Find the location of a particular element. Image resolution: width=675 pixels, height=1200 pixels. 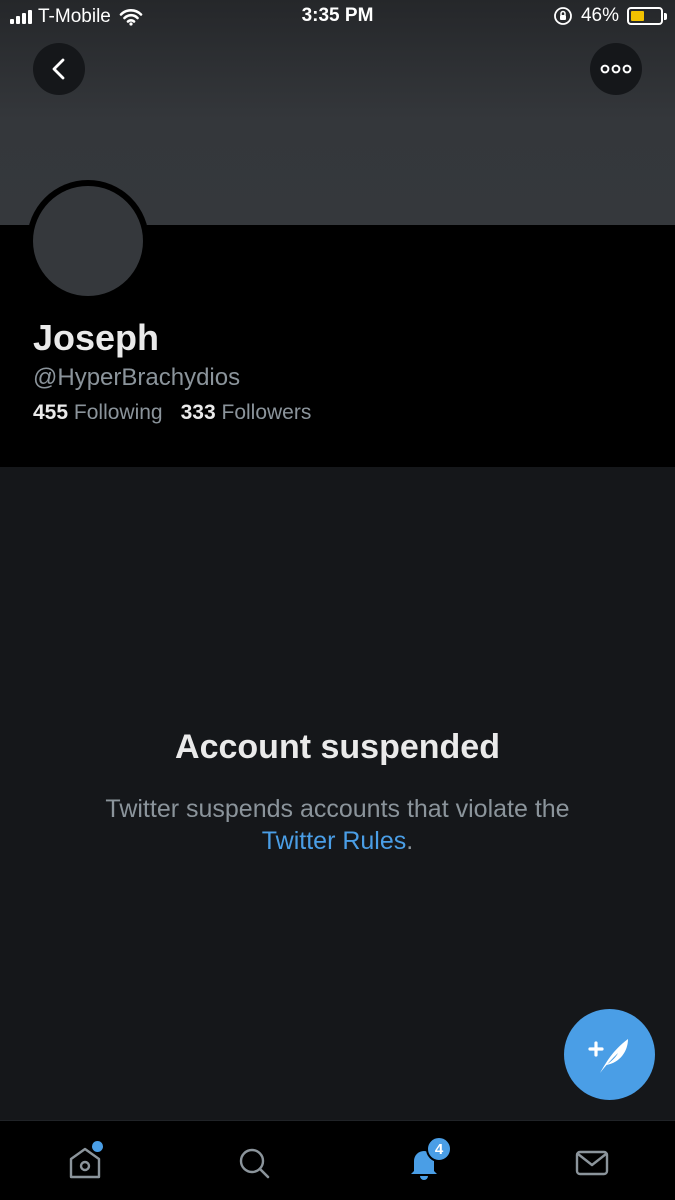

suspended-message-suffix: . is located at coordinates (410, 841).